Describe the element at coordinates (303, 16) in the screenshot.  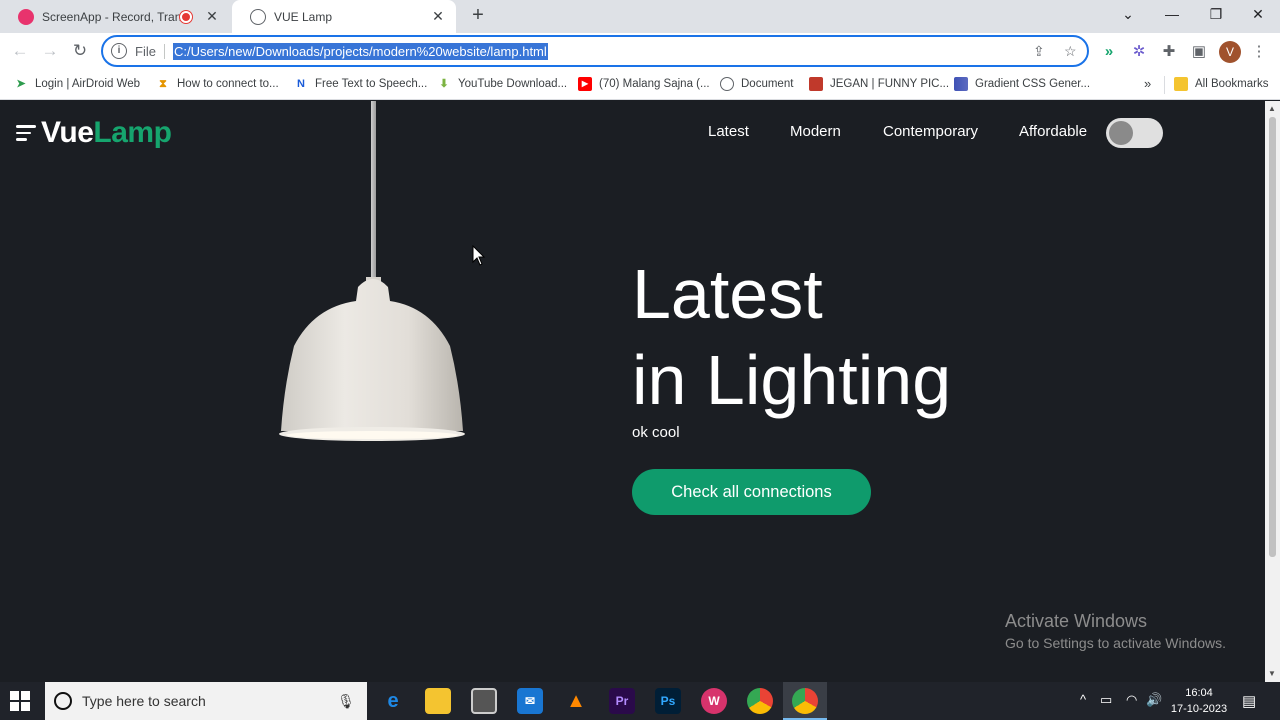
I see `tab-title: VUE Lamp` at that location.